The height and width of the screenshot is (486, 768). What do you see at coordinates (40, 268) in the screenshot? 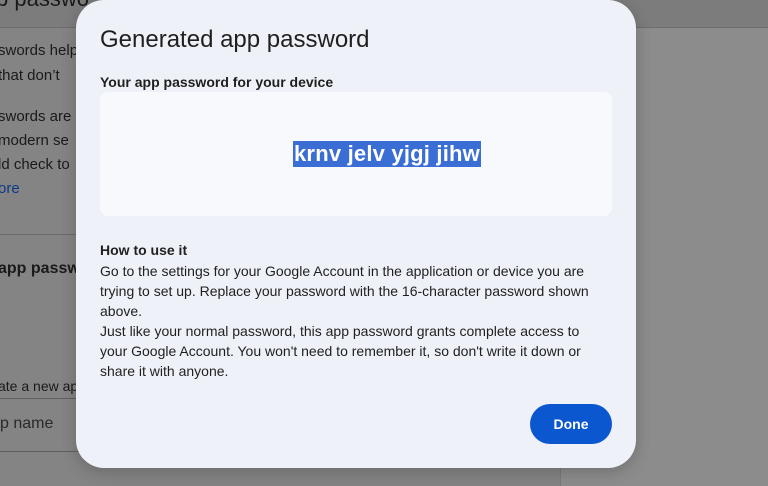
I see `background-section-heading: app passw` at bounding box center [40, 268].